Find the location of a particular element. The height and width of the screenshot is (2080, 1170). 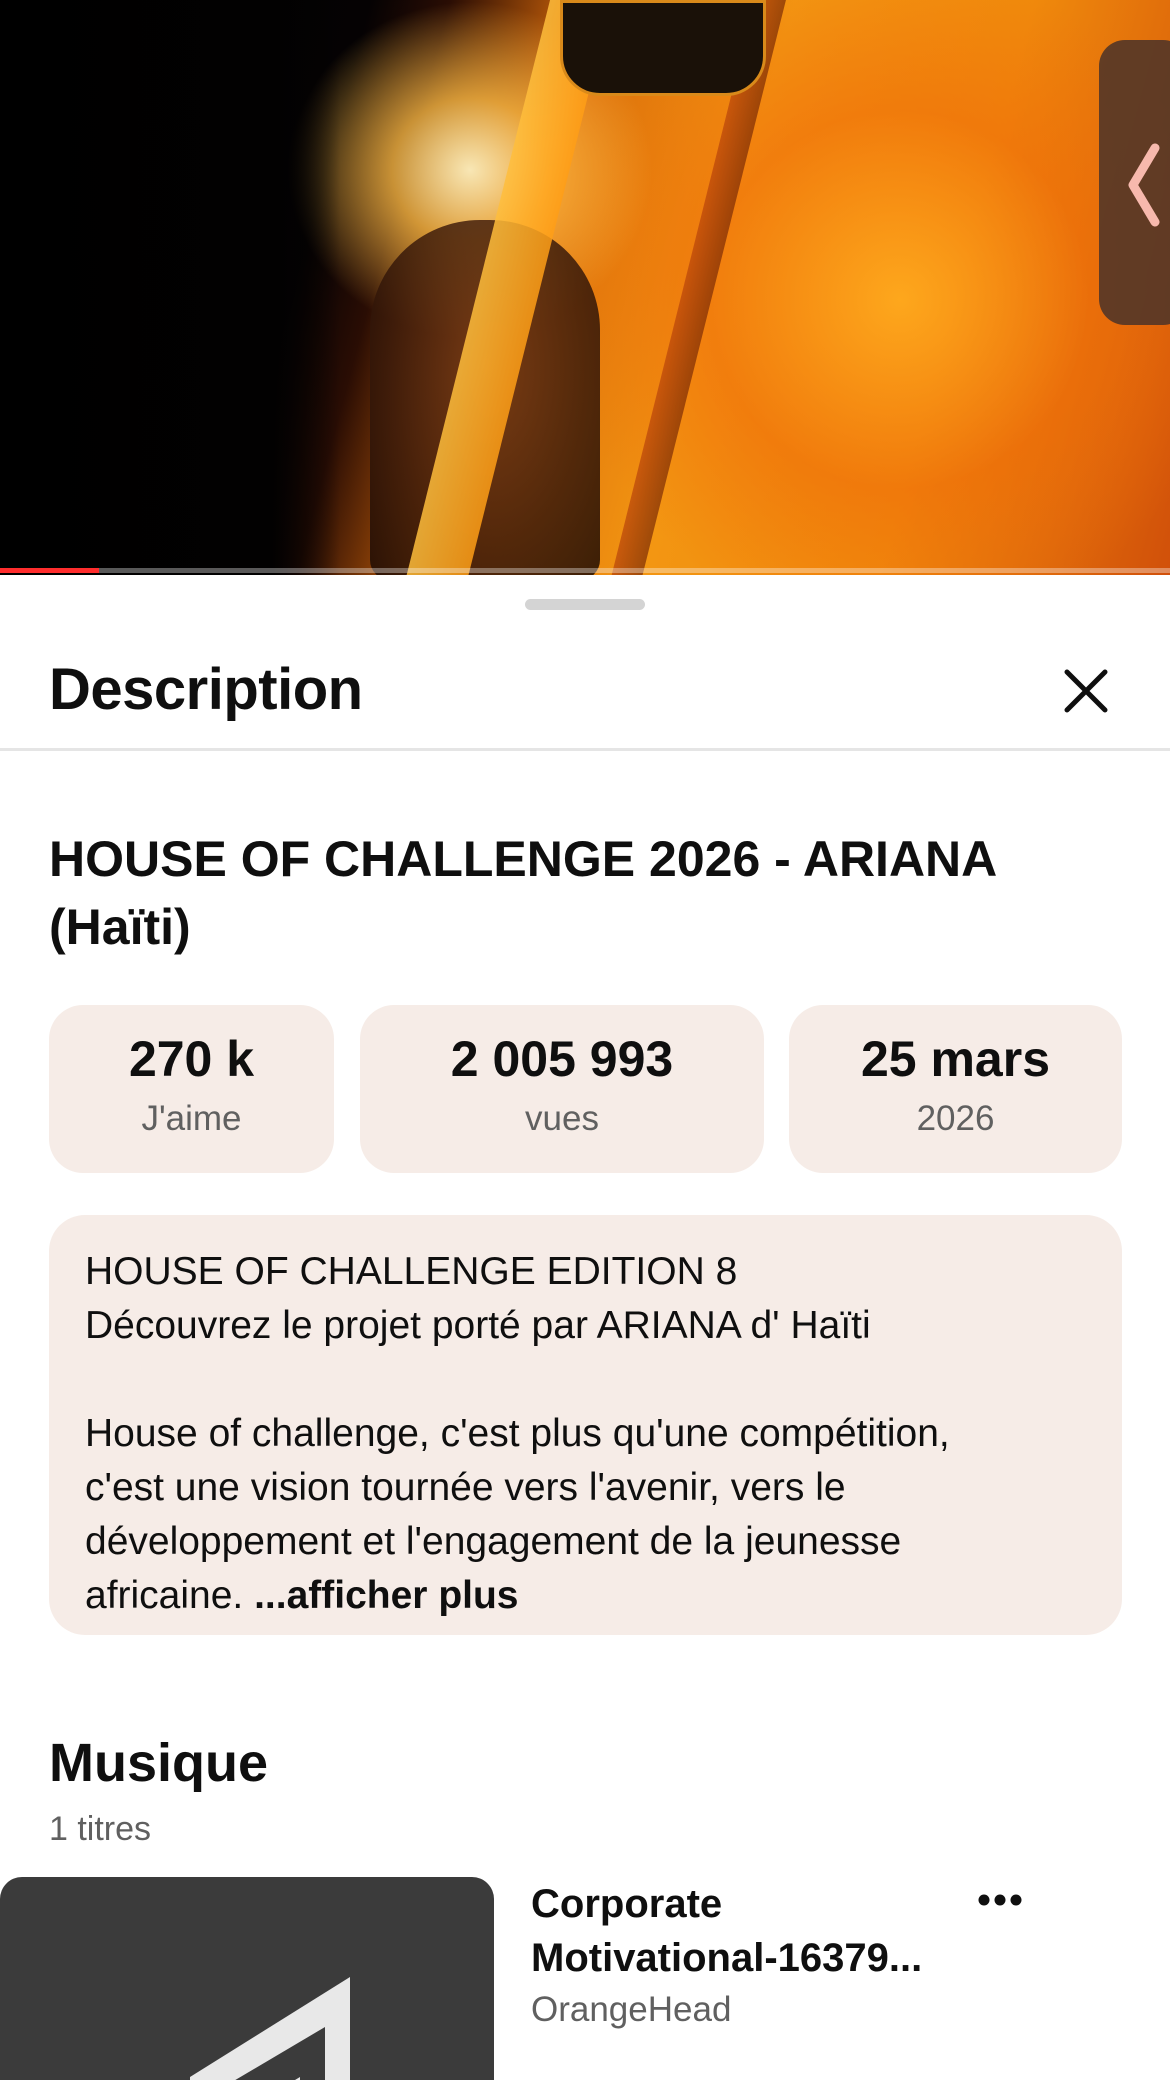

track-more-button is located at coordinates (1000, 1900).